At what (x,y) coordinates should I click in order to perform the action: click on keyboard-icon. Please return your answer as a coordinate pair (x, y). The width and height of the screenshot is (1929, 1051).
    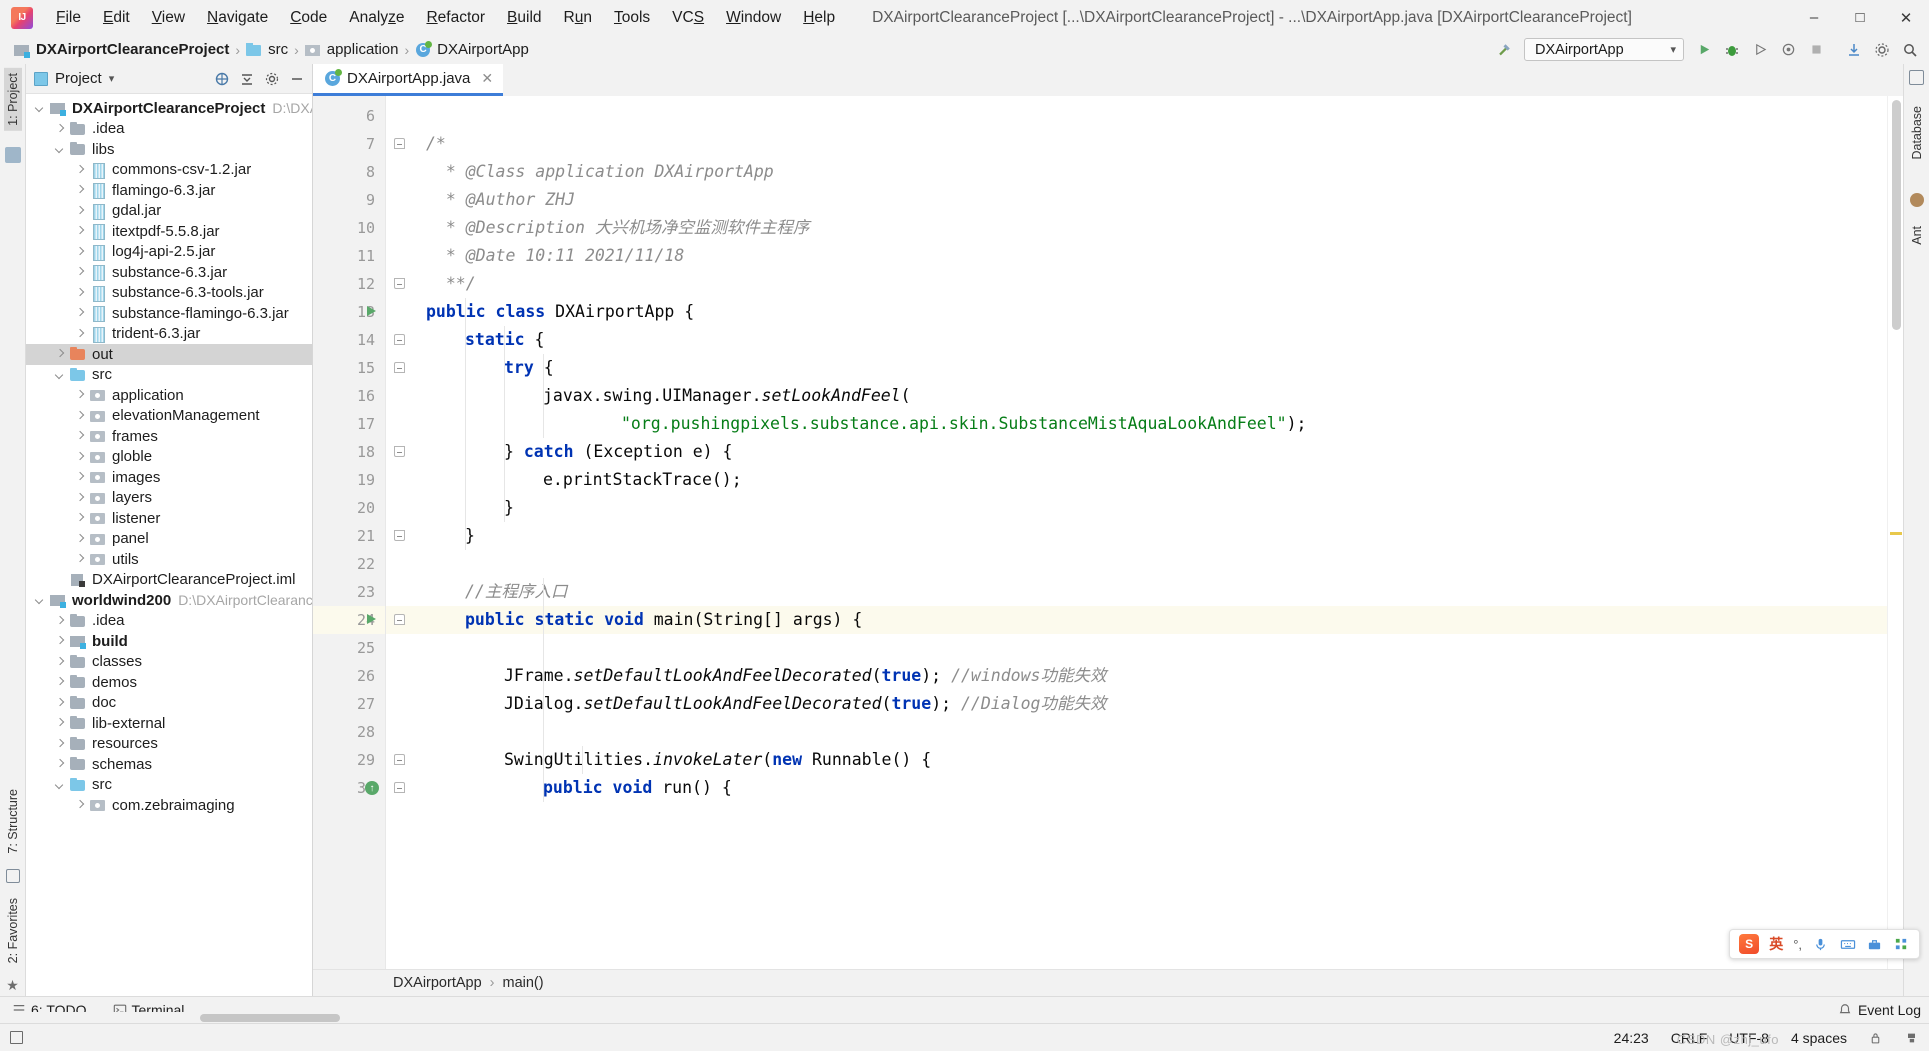
    Looking at the image, I should click on (1847, 944).